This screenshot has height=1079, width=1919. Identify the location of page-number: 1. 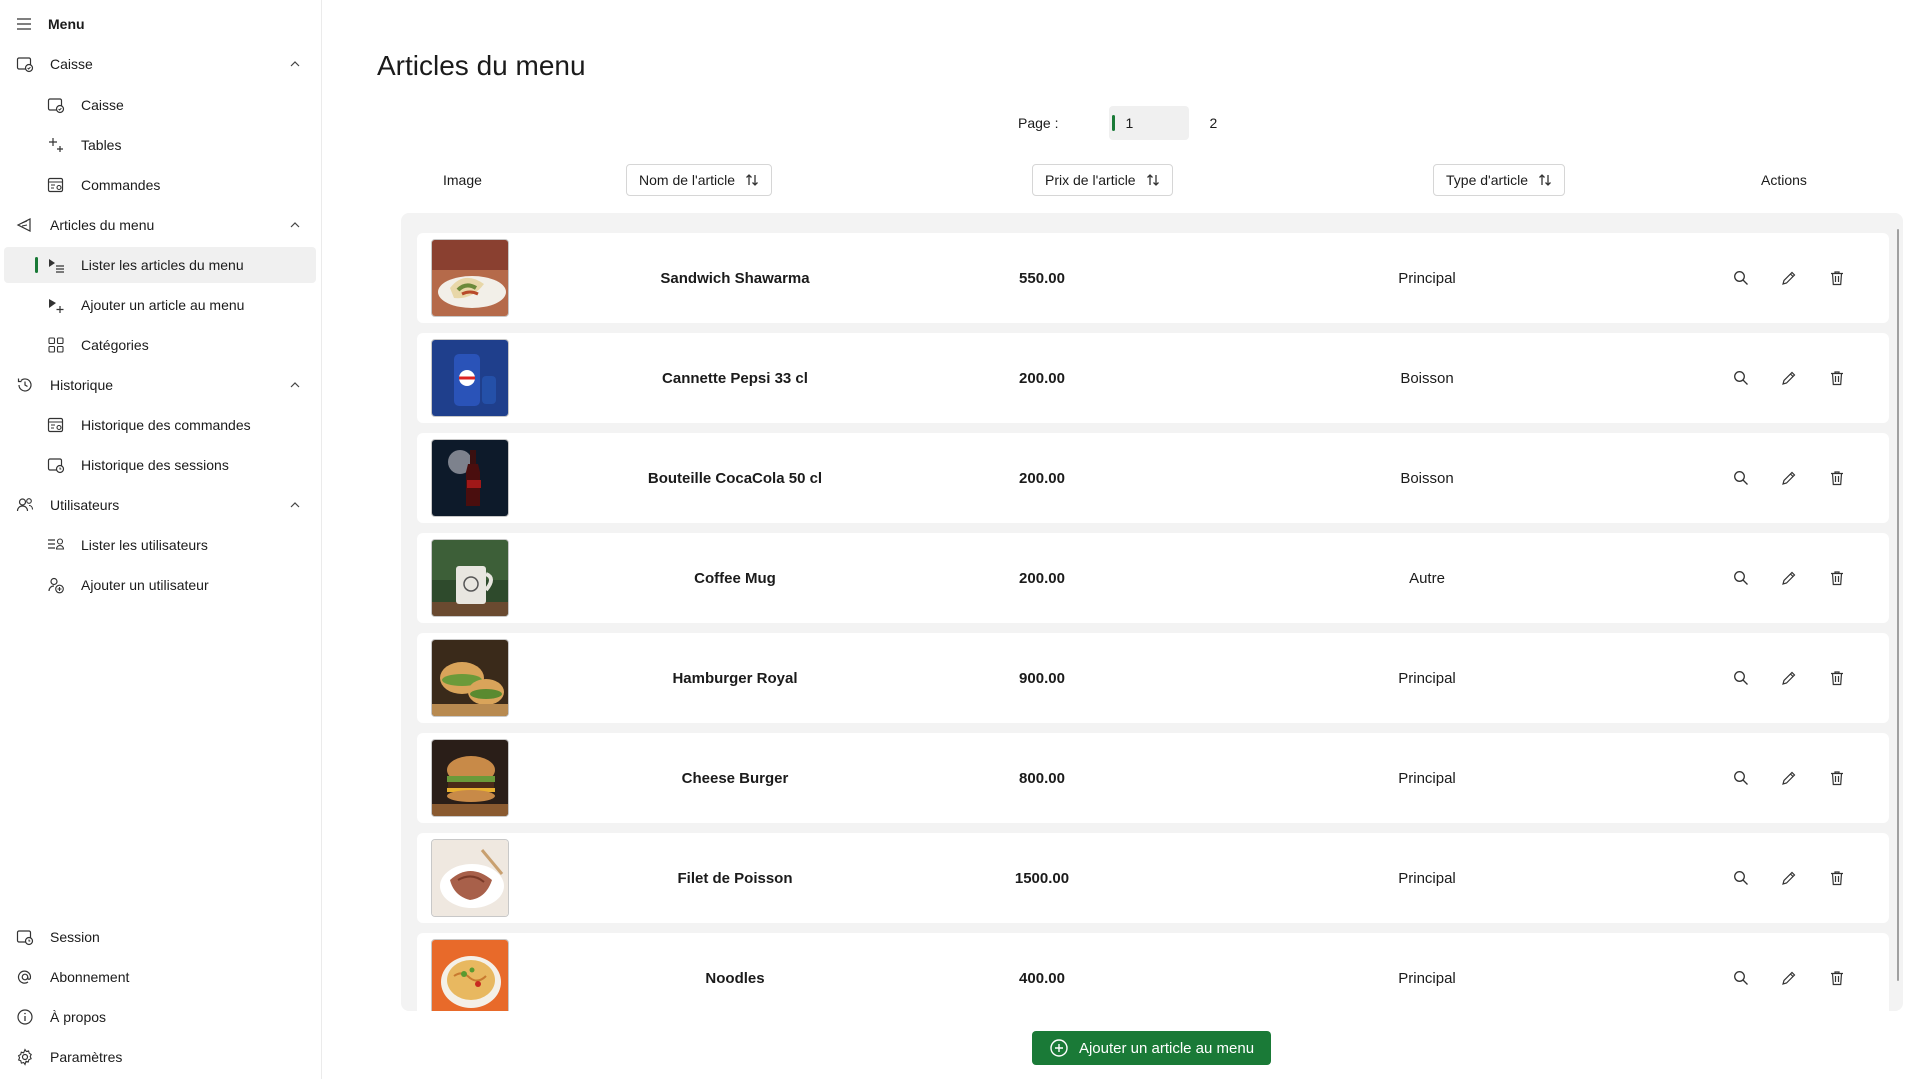
(1129, 123).